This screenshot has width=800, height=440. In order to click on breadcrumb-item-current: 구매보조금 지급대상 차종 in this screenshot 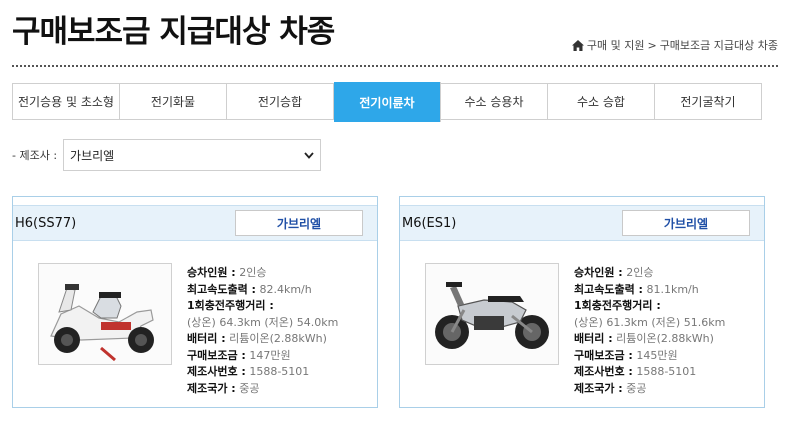, I will do `click(718, 45)`.